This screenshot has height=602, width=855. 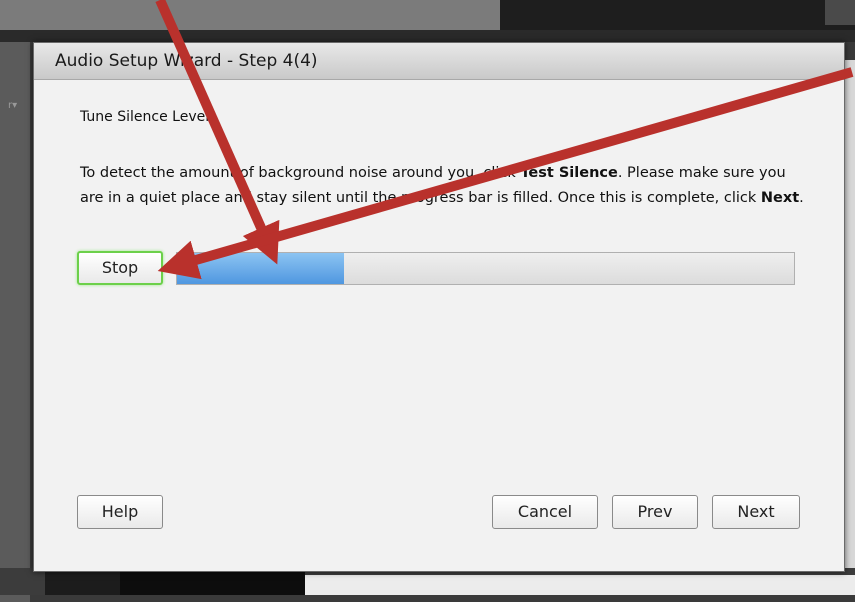 What do you see at coordinates (569, 173) in the screenshot?
I see `instructions-bold-test-silence: Test Silence` at bounding box center [569, 173].